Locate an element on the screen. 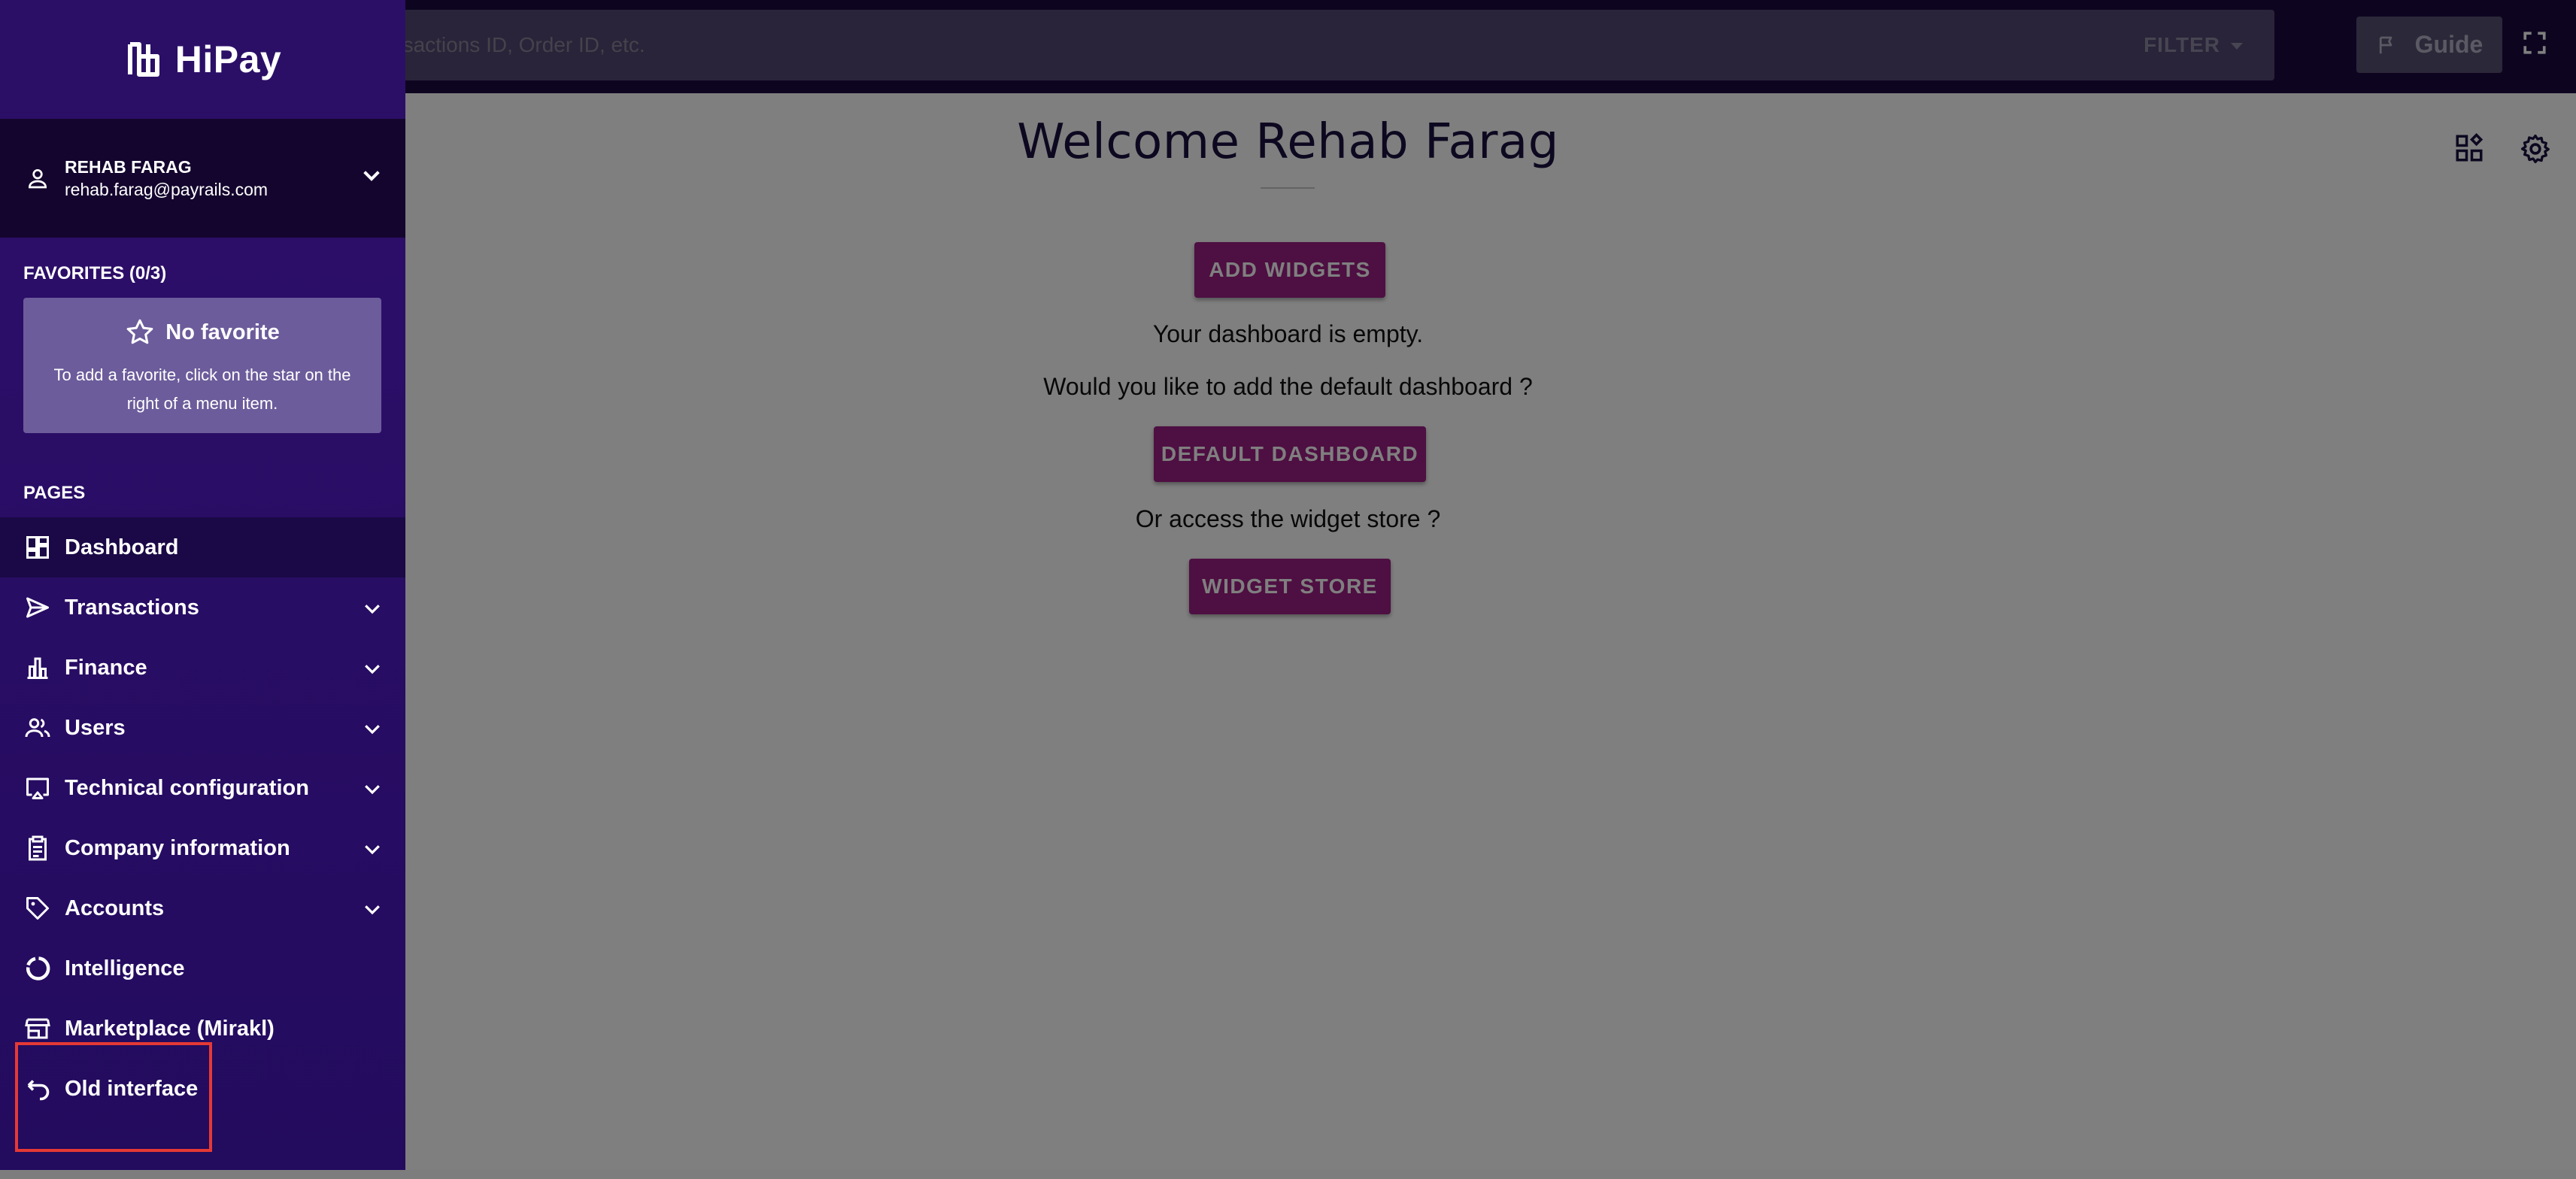  title-divider is located at coordinates (1288, 188).